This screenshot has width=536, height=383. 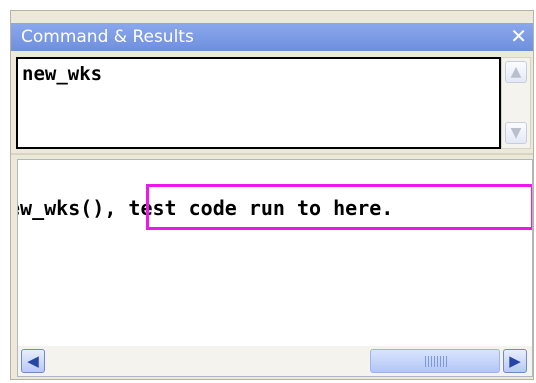 What do you see at coordinates (516, 103) in the screenshot?
I see `command-vertical-scrollbar: ▲ ▼` at bounding box center [516, 103].